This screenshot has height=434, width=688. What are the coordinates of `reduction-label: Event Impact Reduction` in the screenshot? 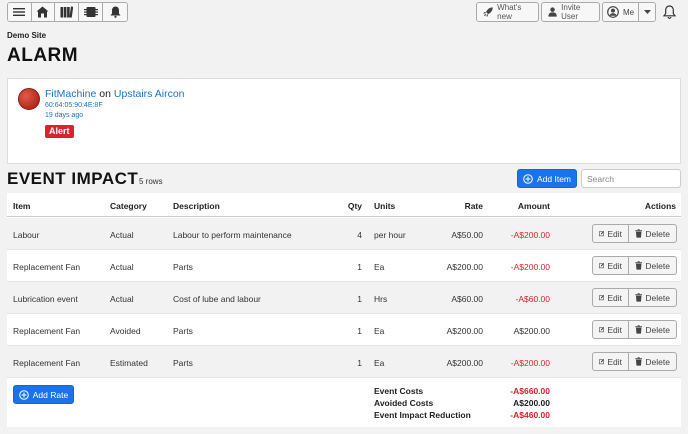 It's located at (422, 415).